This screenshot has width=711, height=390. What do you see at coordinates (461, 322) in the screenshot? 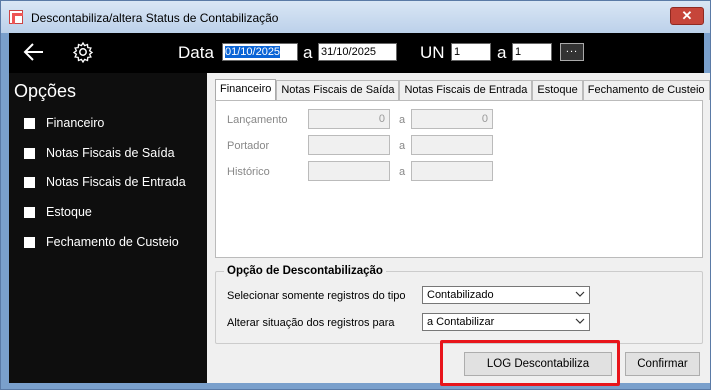
I see `situacao-select-value: a Contabilizar` at bounding box center [461, 322].